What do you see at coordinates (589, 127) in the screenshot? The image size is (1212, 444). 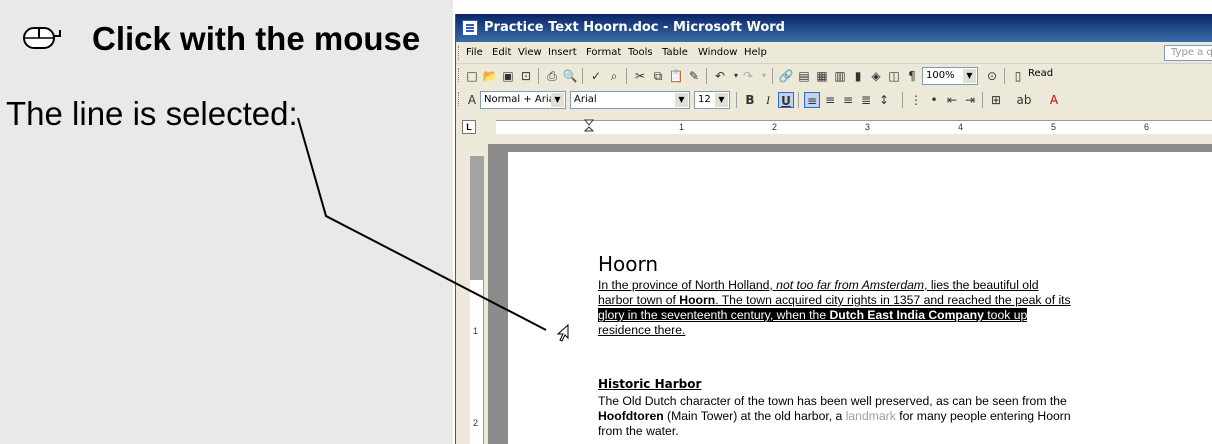 I see `indent-marker-icon` at bounding box center [589, 127].